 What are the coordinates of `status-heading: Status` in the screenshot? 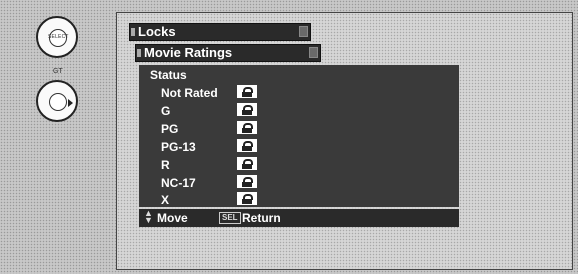 It's located at (168, 75).